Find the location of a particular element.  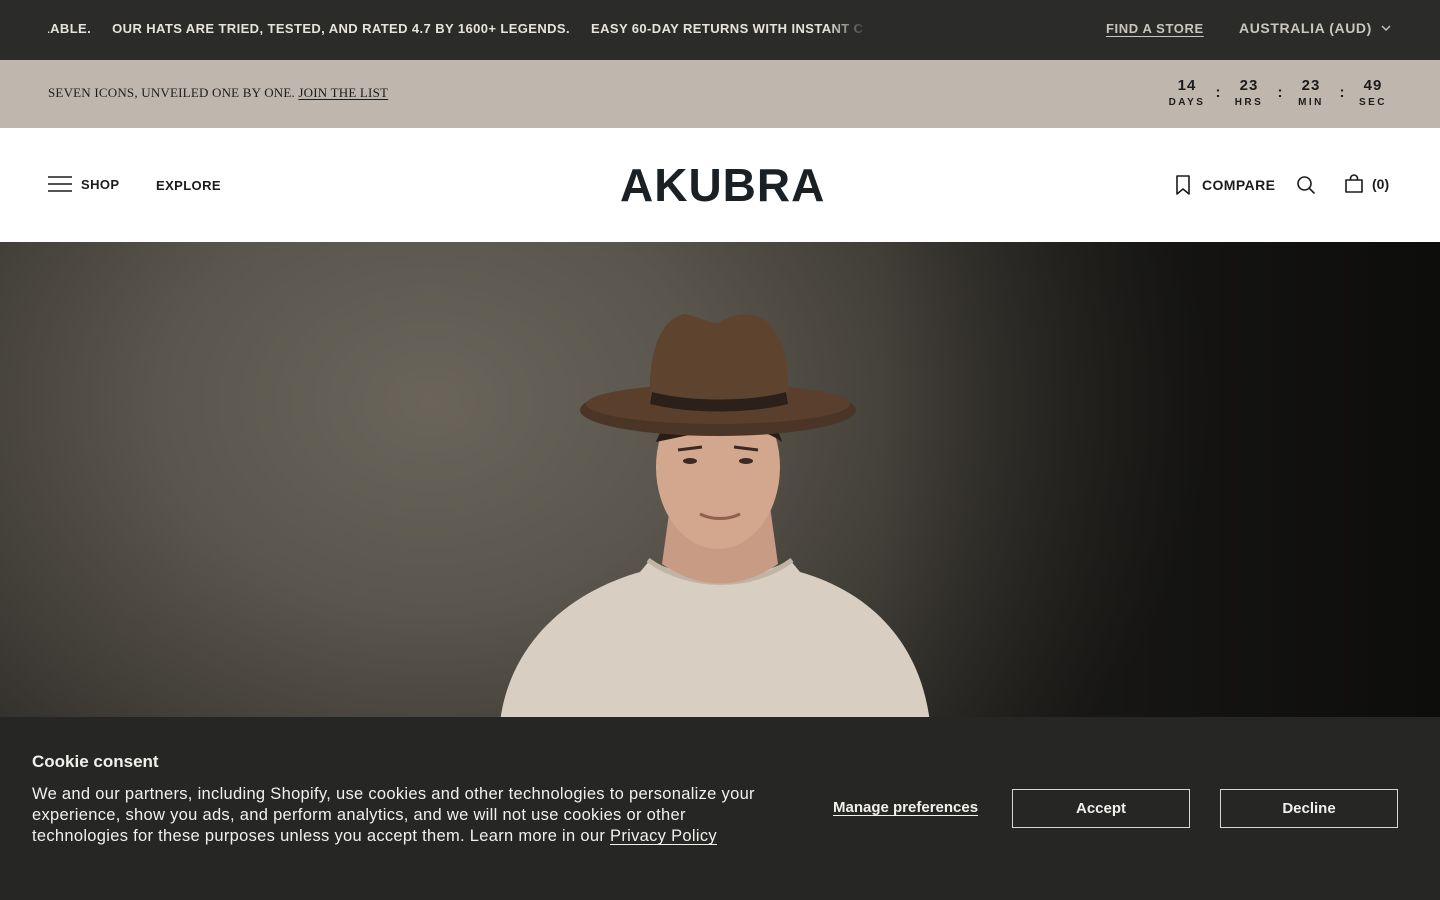

countdown-label: SEC is located at coordinates (1373, 102).